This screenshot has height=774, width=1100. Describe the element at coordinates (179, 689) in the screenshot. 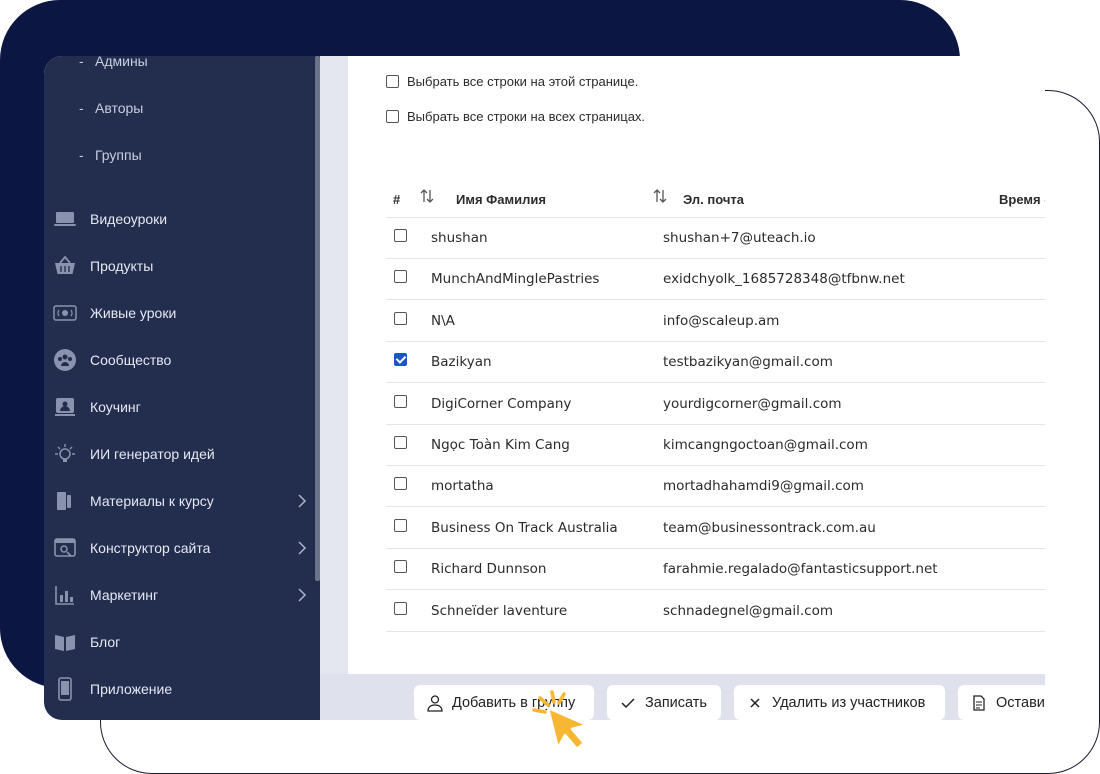

I see `sidebar-item-app: Приложение` at that location.